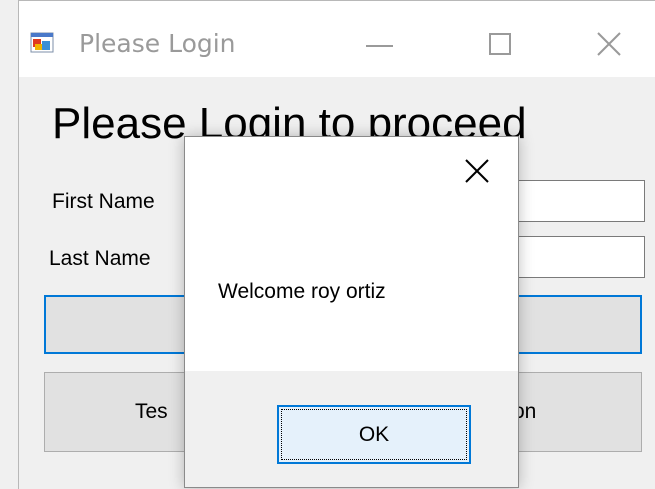  What do you see at coordinates (103, 201) in the screenshot?
I see `first-name-label: First Name` at bounding box center [103, 201].